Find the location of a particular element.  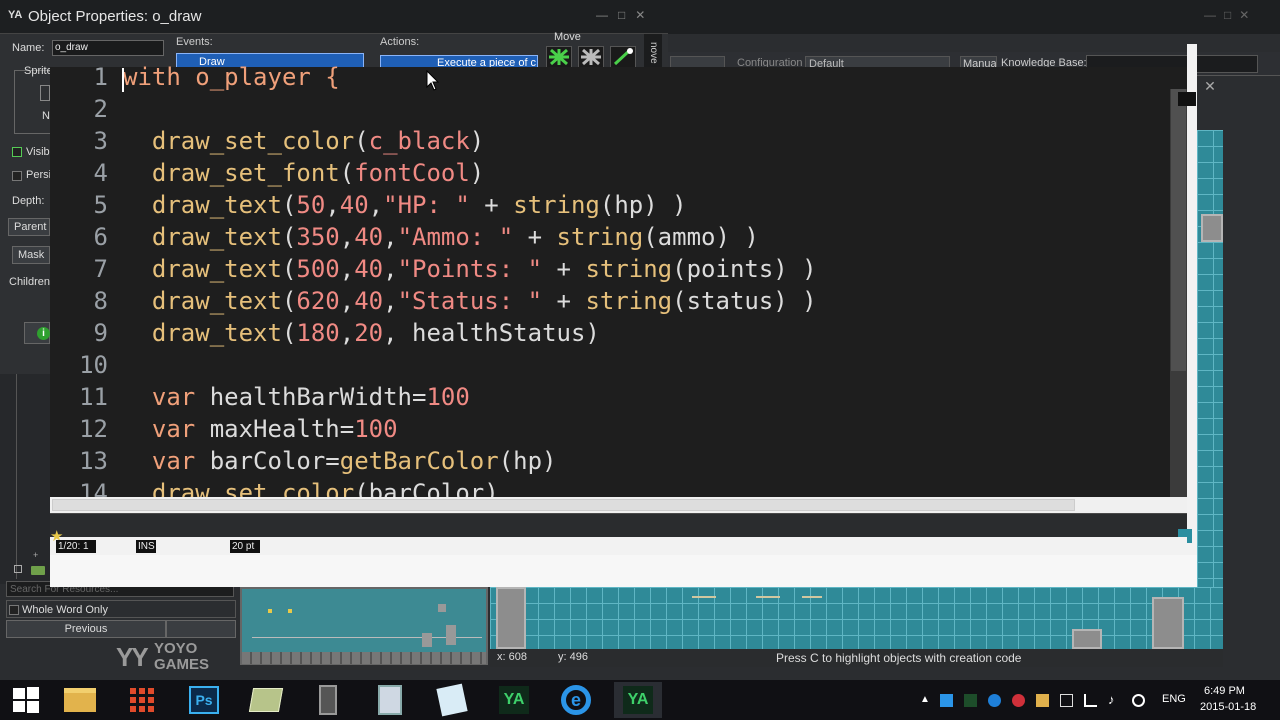

gamemaker-active-icon: YA is located at coordinates (638, 700).